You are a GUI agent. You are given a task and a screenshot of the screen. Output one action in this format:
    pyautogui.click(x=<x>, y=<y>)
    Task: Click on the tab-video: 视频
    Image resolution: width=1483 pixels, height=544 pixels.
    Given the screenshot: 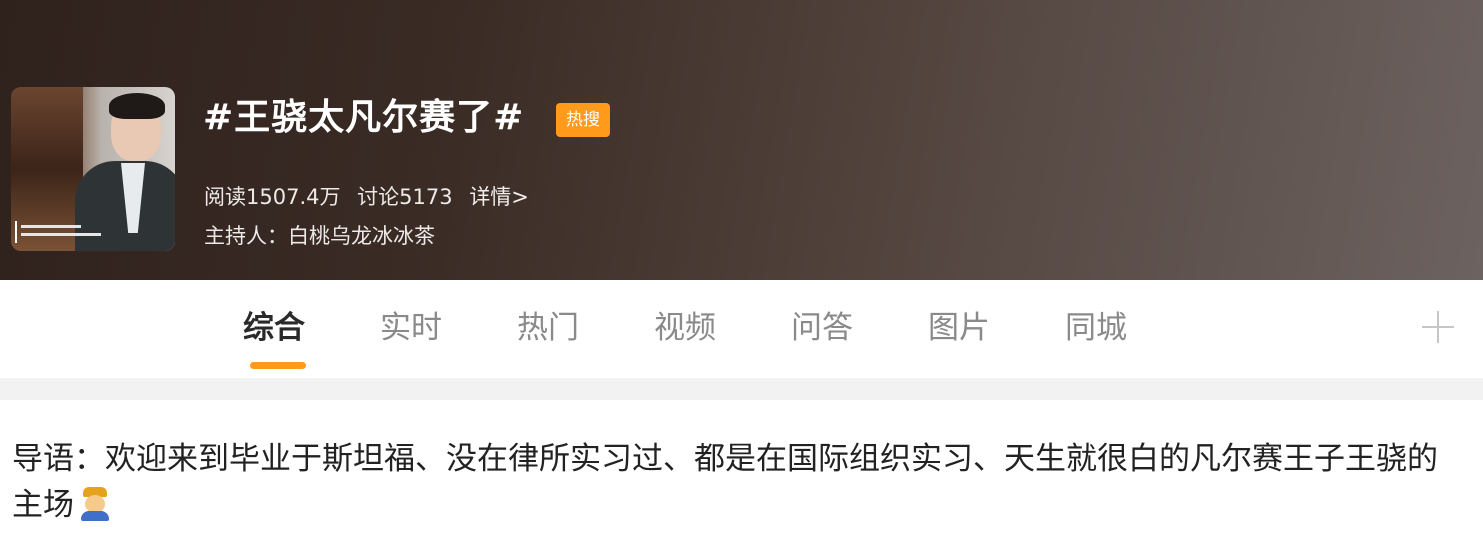 What is the action you would take?
    pyautogui.click(x=685, y=328)
    